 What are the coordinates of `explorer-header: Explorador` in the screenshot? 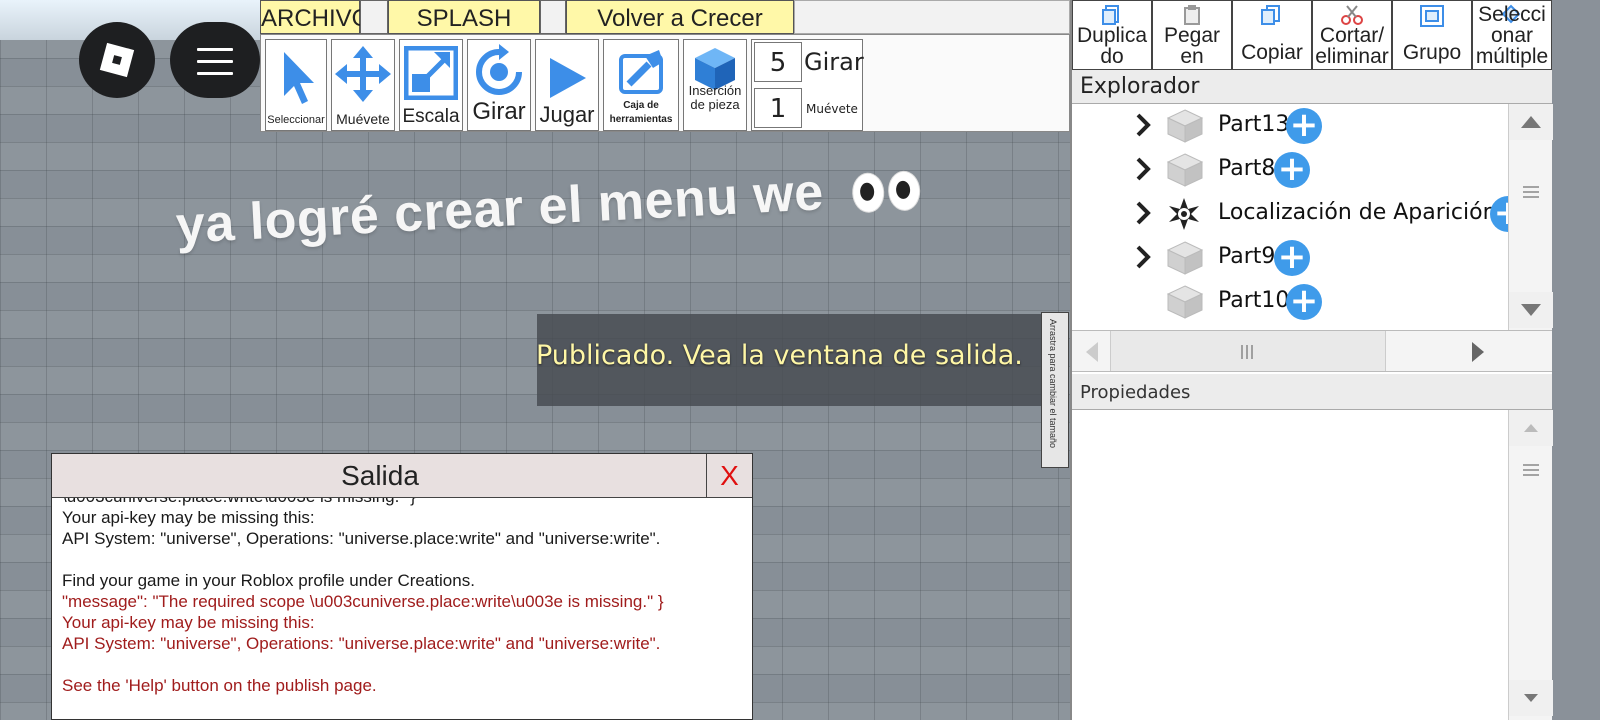 It's located at (1312, 87).